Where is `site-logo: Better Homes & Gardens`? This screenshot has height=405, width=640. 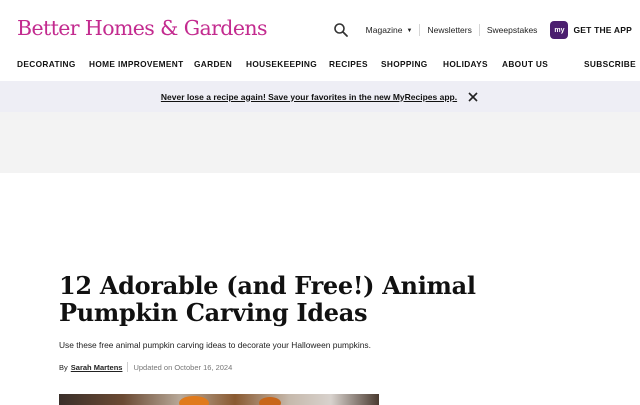
site-logo: Better Homes & Gardens is located at coordinates (142, 28).